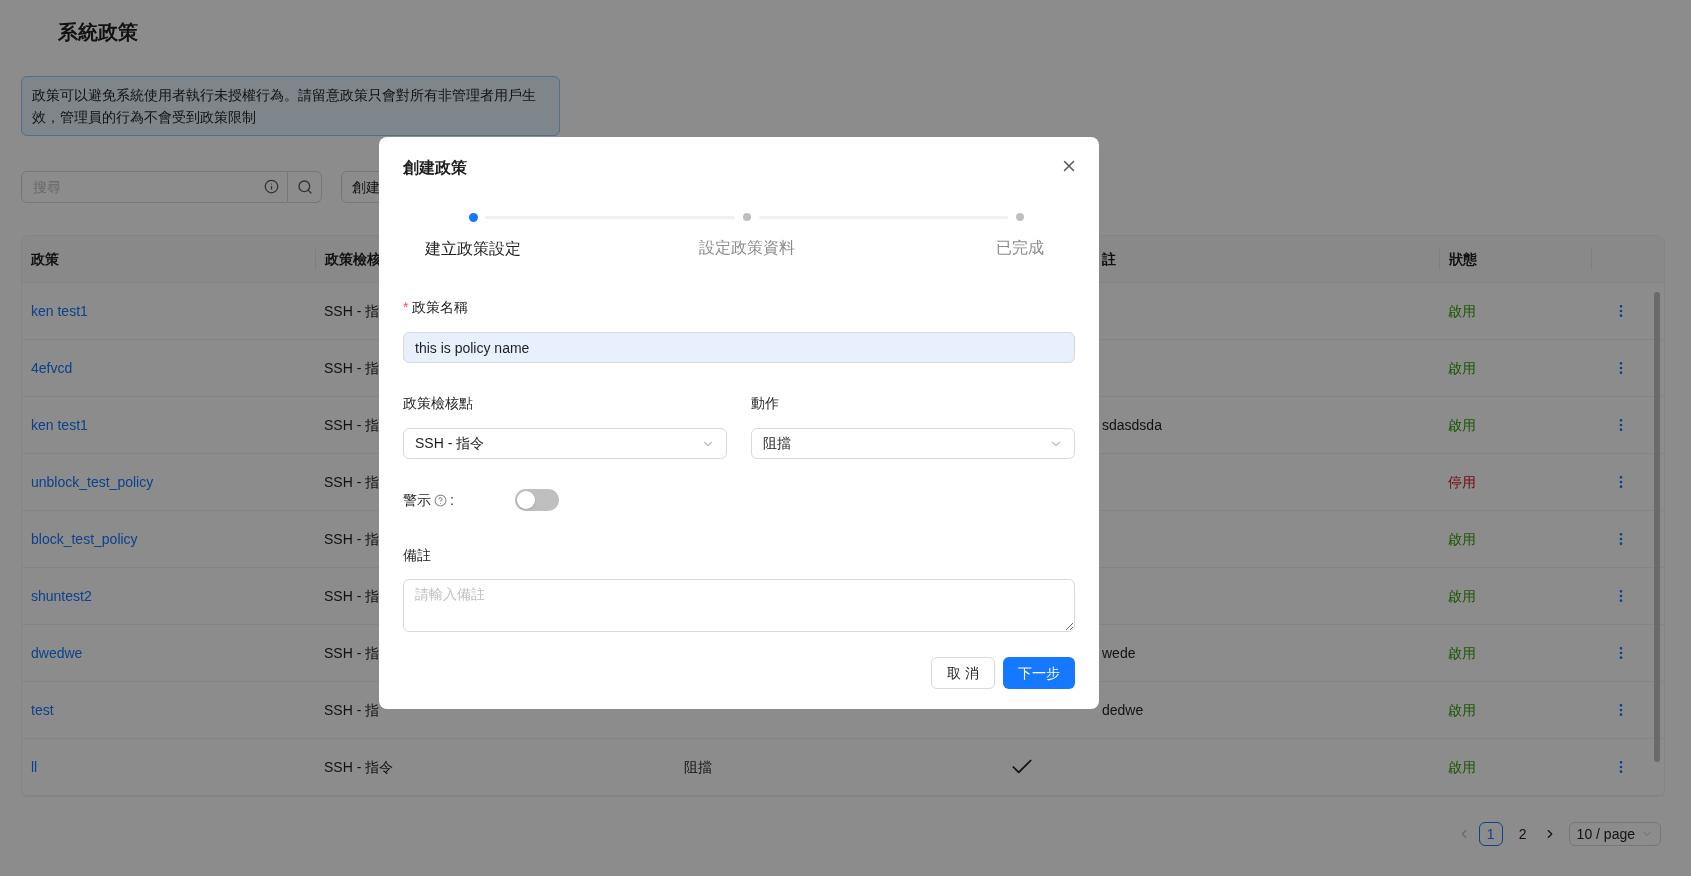 This screenshot has height=876, width=1691. I want to click on search-icon, so click(304, 187).